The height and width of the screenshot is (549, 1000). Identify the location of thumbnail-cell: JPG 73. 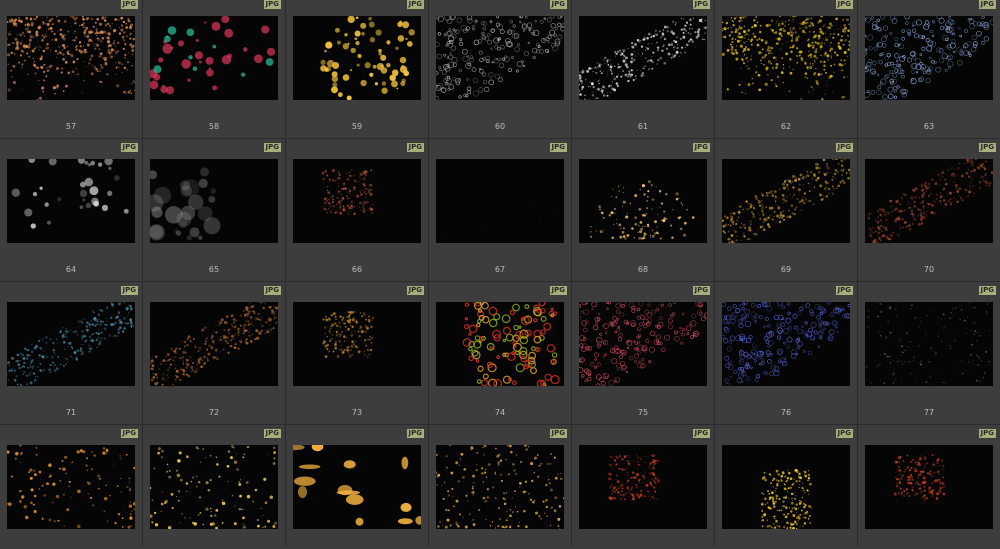
(357, 353).